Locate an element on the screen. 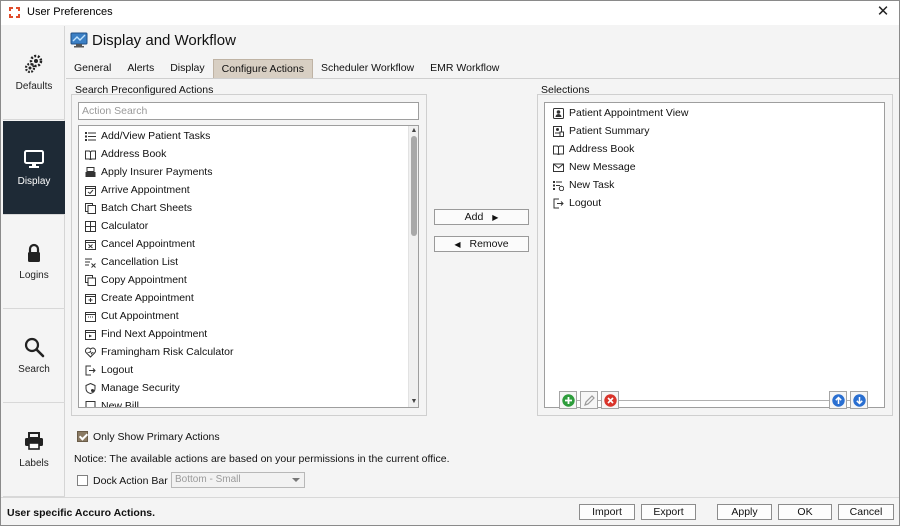  pencil-icon is located at coordinates (589, 400).